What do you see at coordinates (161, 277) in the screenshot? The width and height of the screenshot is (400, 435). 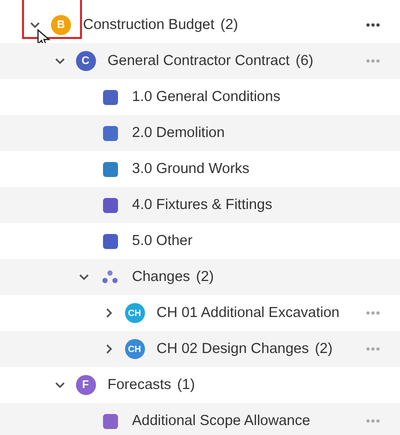 I see `tree-item-label: Changes` at bounding box center [161, 277].